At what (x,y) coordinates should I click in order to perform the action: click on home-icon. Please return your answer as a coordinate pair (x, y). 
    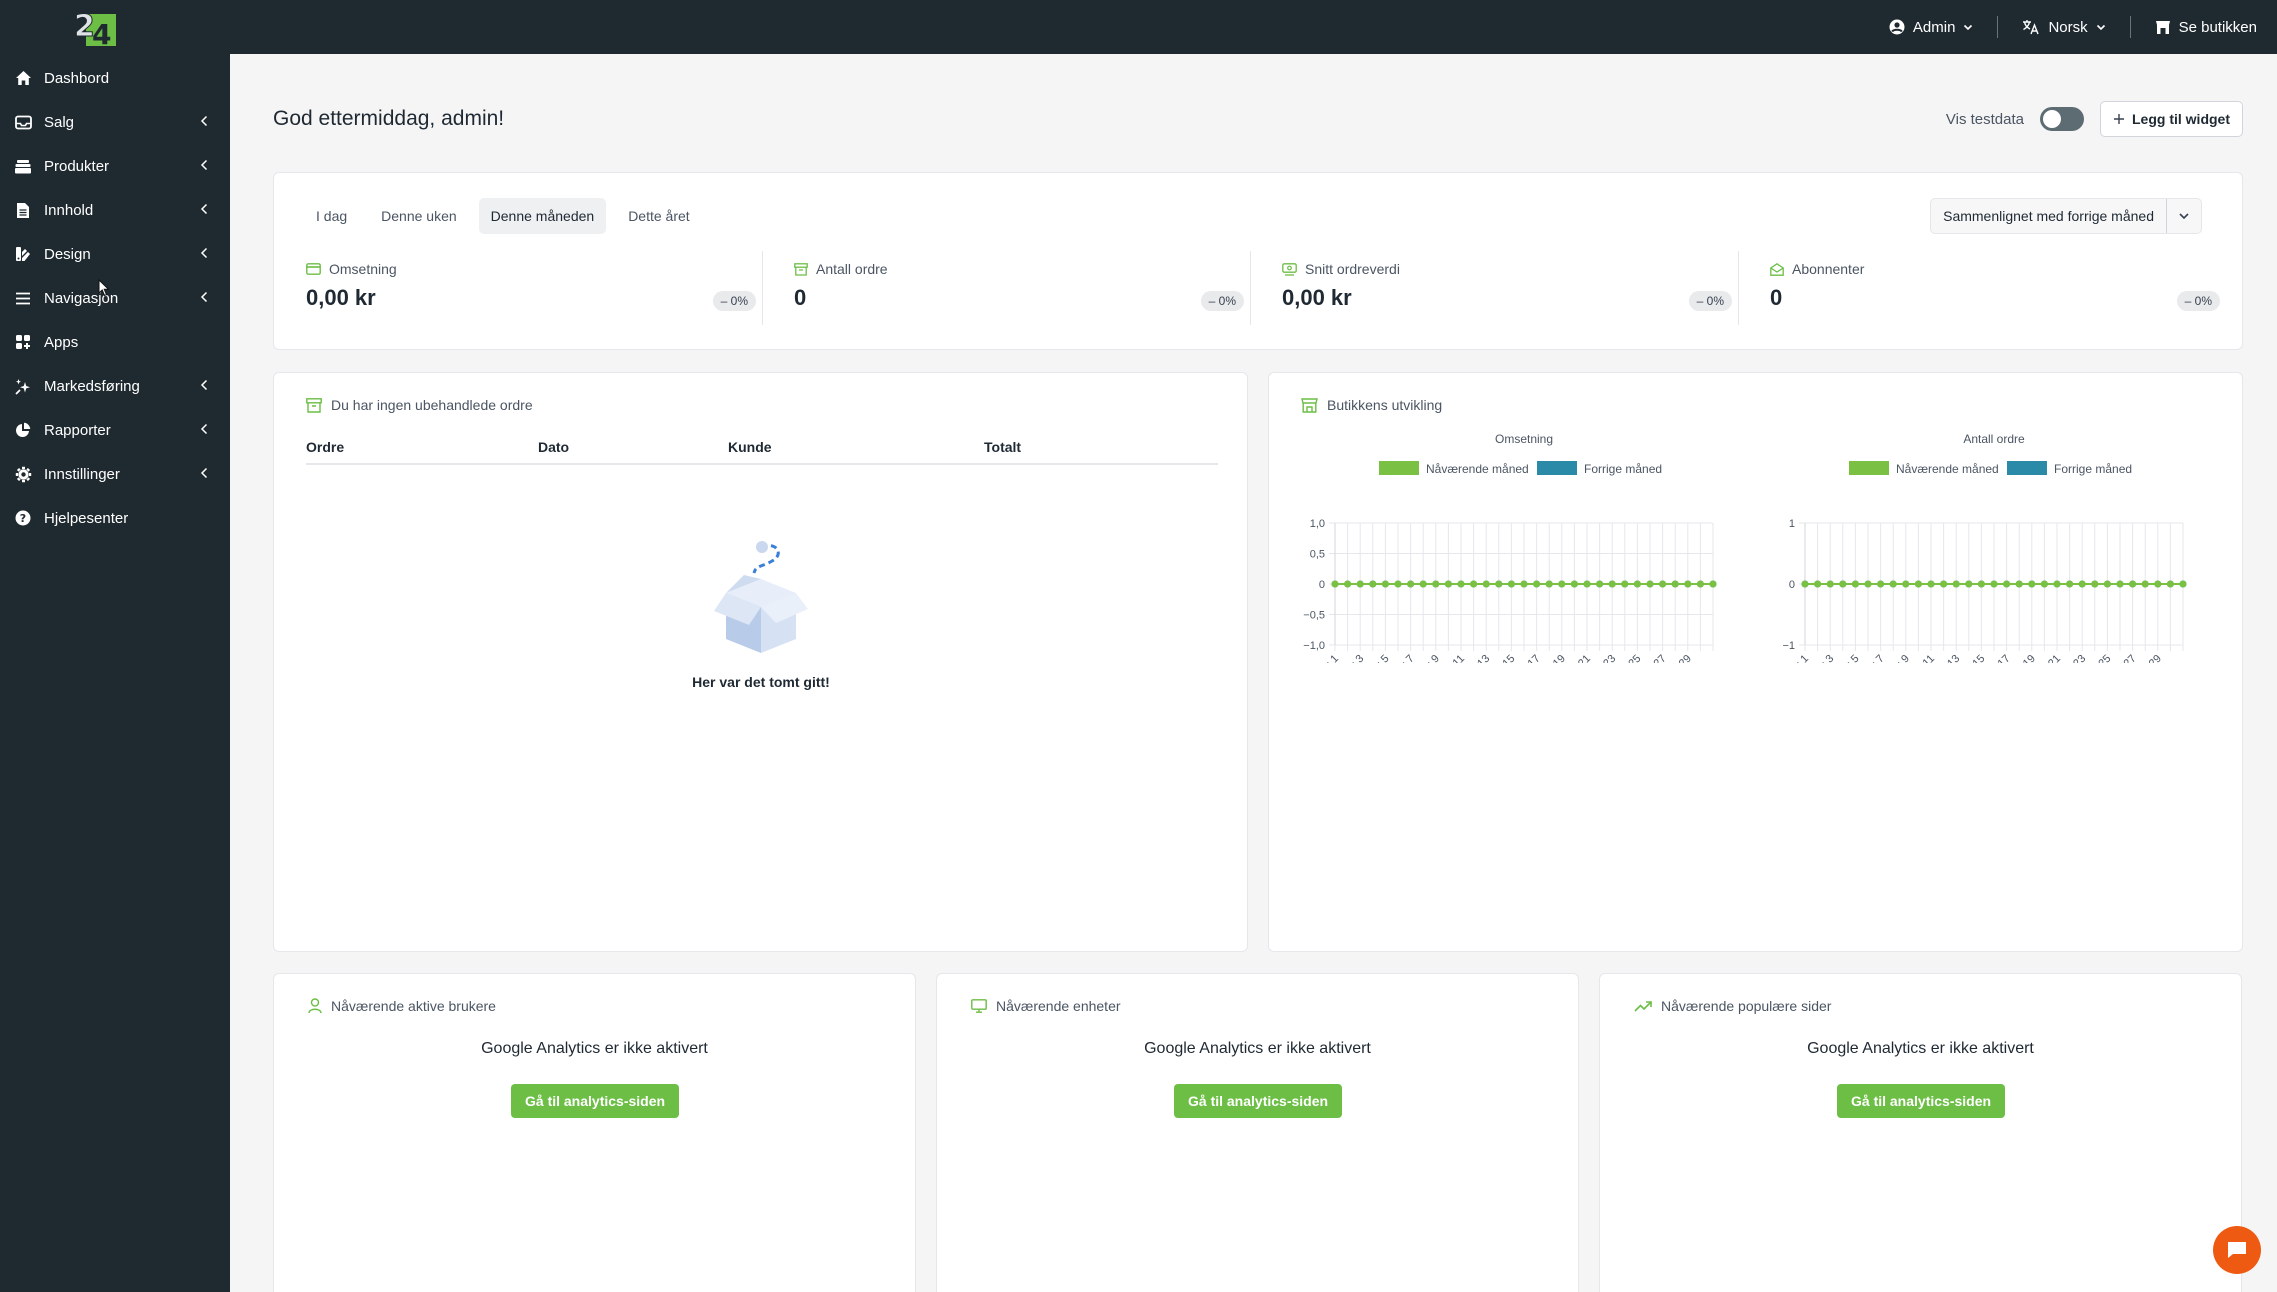
    Looking at the image, I should click on (23, 78).